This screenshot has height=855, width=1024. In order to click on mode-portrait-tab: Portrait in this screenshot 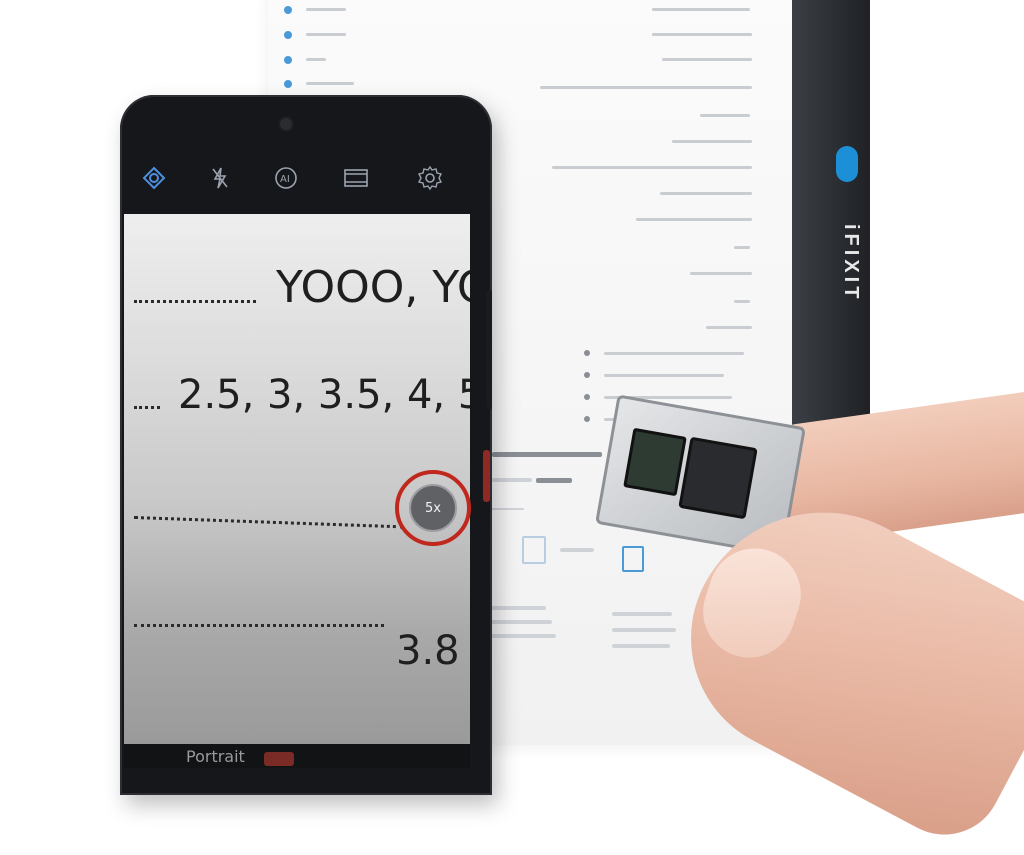, I will do `click(215, 756)`.